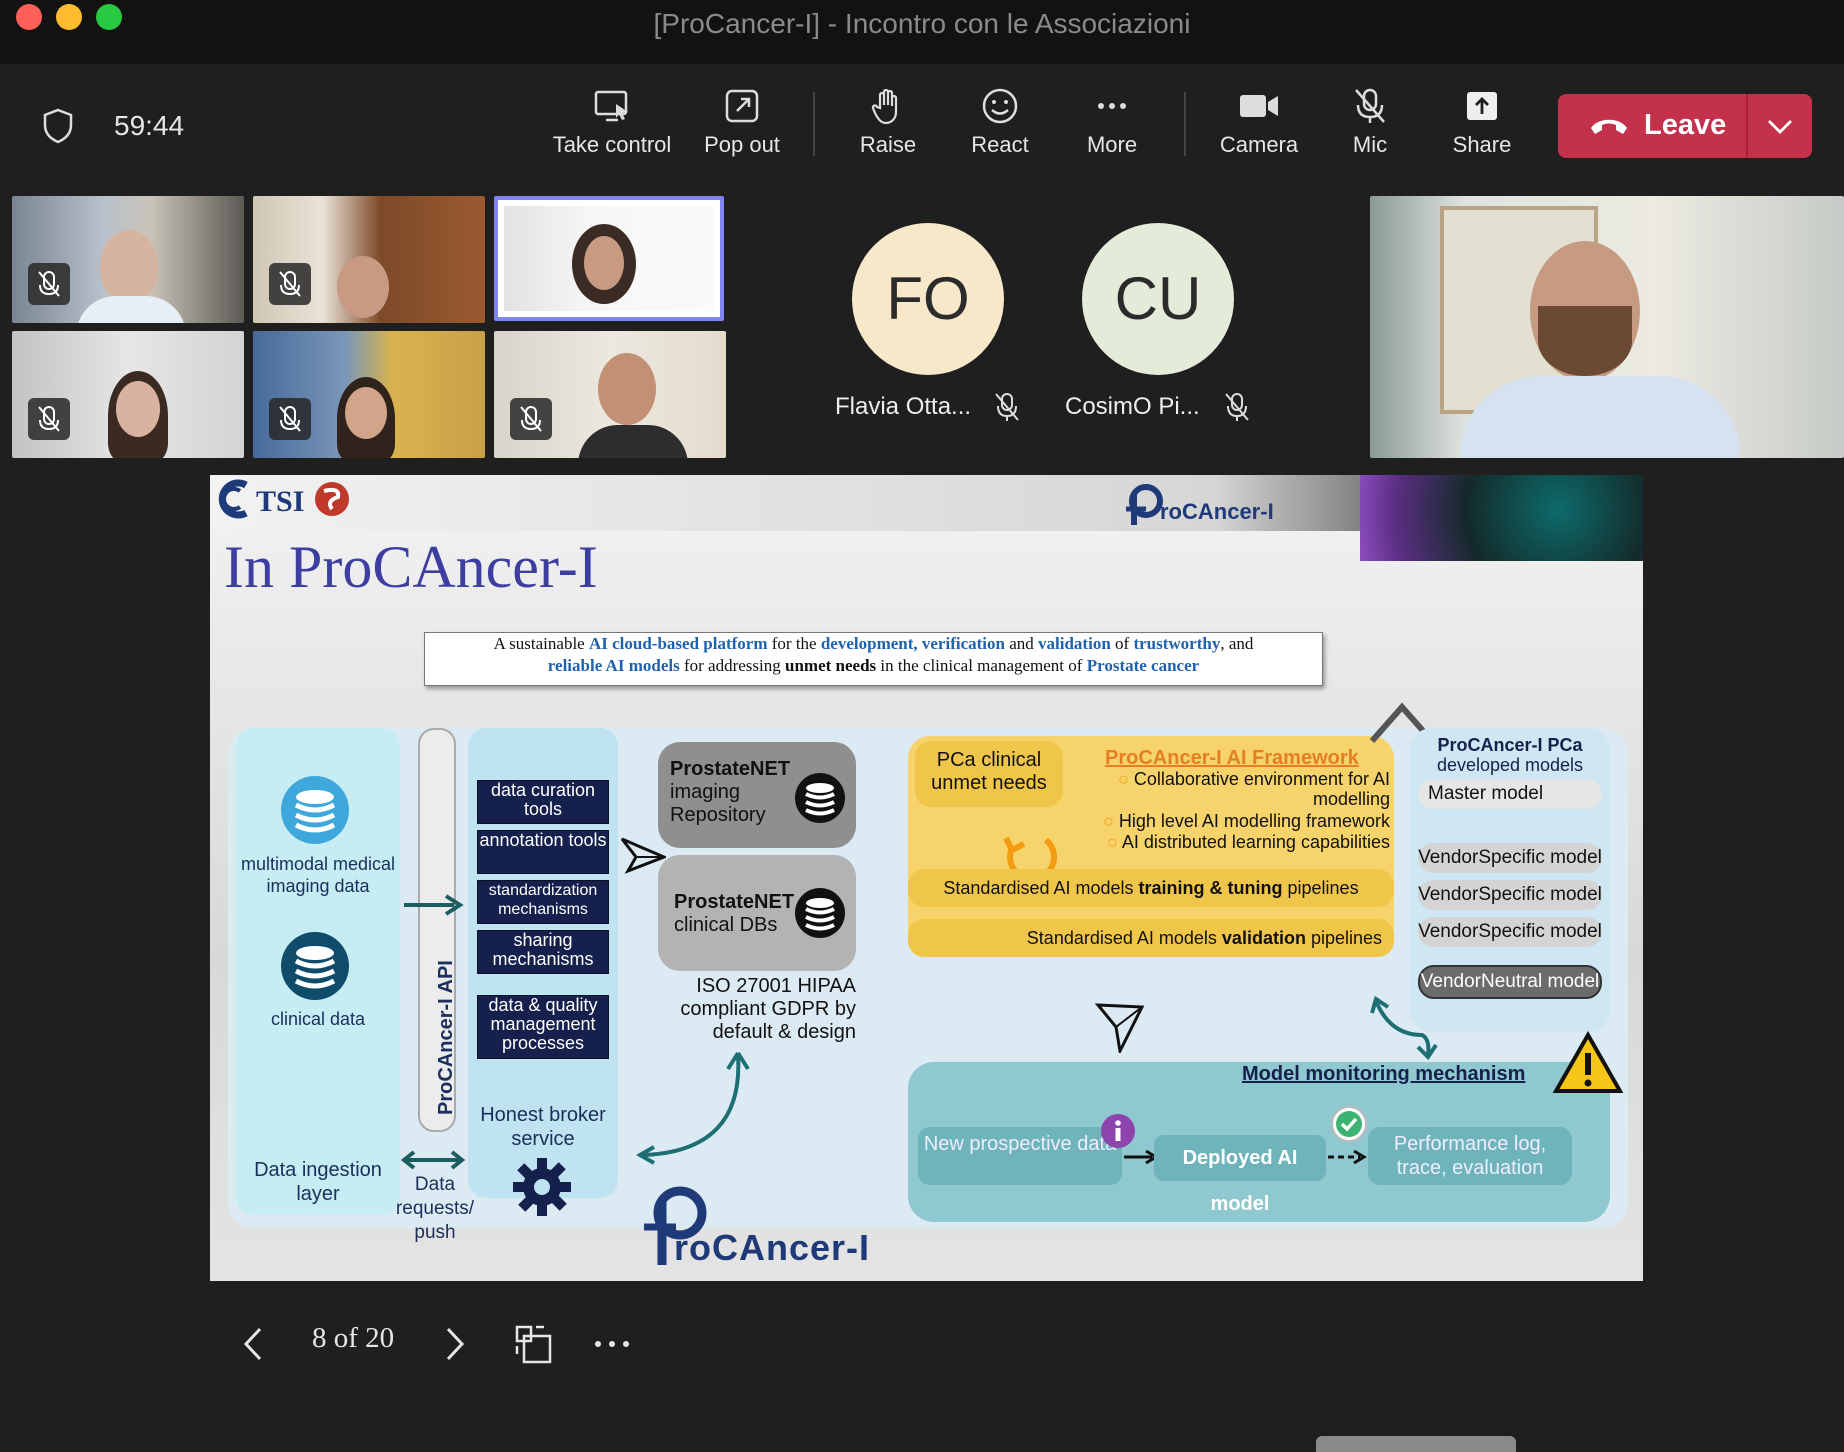 The image size is (1844, 1452). Describe the element at coordinates (541, 643) in the screenshot. I see `intro-text: A sustainable` at that location.